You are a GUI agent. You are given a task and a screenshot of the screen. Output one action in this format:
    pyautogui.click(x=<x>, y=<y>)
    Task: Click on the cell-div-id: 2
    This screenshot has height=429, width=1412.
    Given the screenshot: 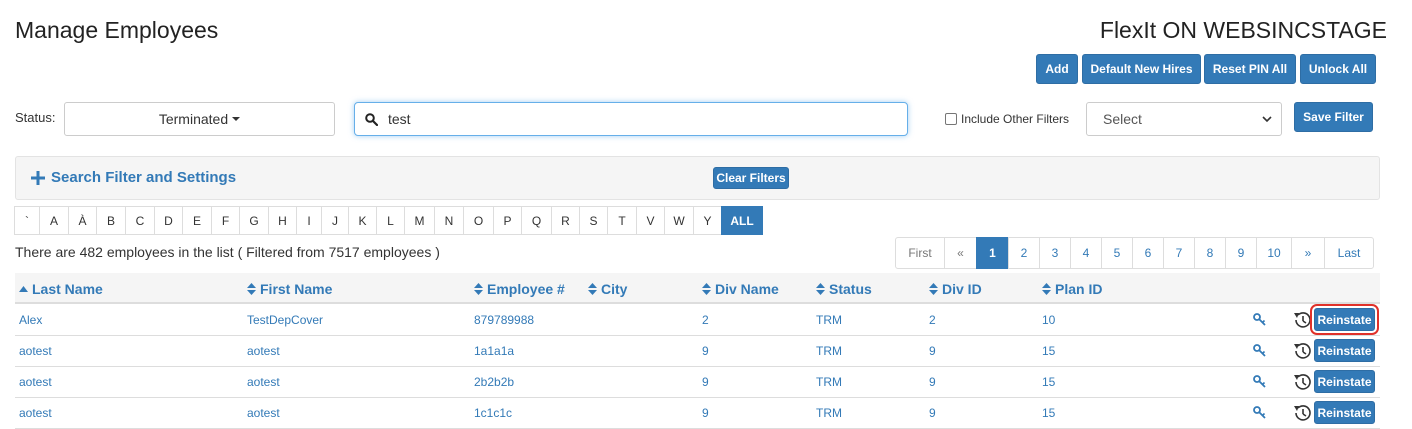 What is the action you would take?
    pyautogui.click(x=932, y=320)
    